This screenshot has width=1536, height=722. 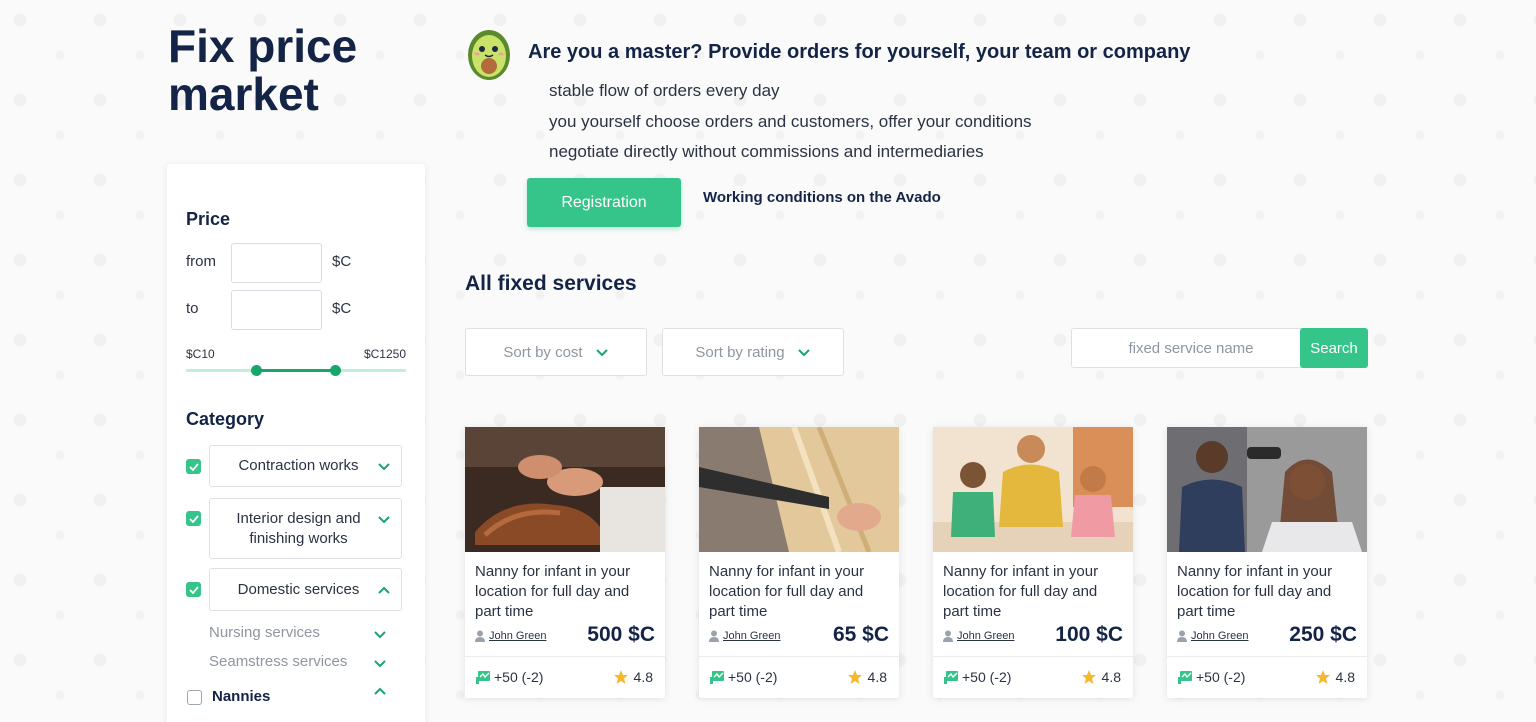 I want to click on registration-button: Registration, so click(x=604, y=202).